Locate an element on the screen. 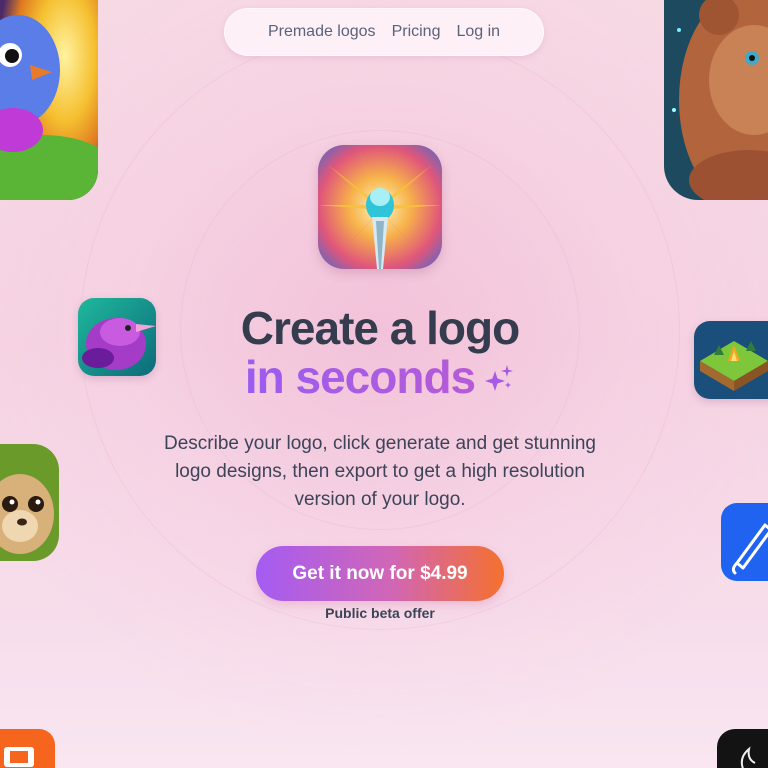  gallery-tile-blue-bird is located at coordinates (49, 100).